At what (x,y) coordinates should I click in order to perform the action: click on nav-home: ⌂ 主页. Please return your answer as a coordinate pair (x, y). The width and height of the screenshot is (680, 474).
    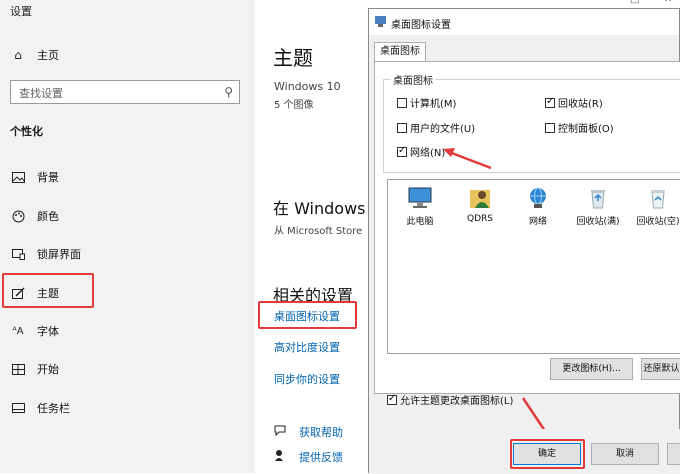
    Looking at the image, I should click on (127, 55).